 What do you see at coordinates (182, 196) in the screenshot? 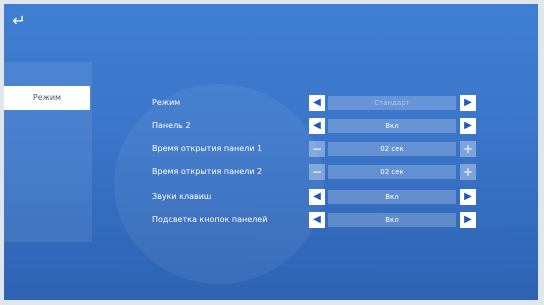
I see `setting-label: Звуки клавиш` at bounding box center [182, 196].